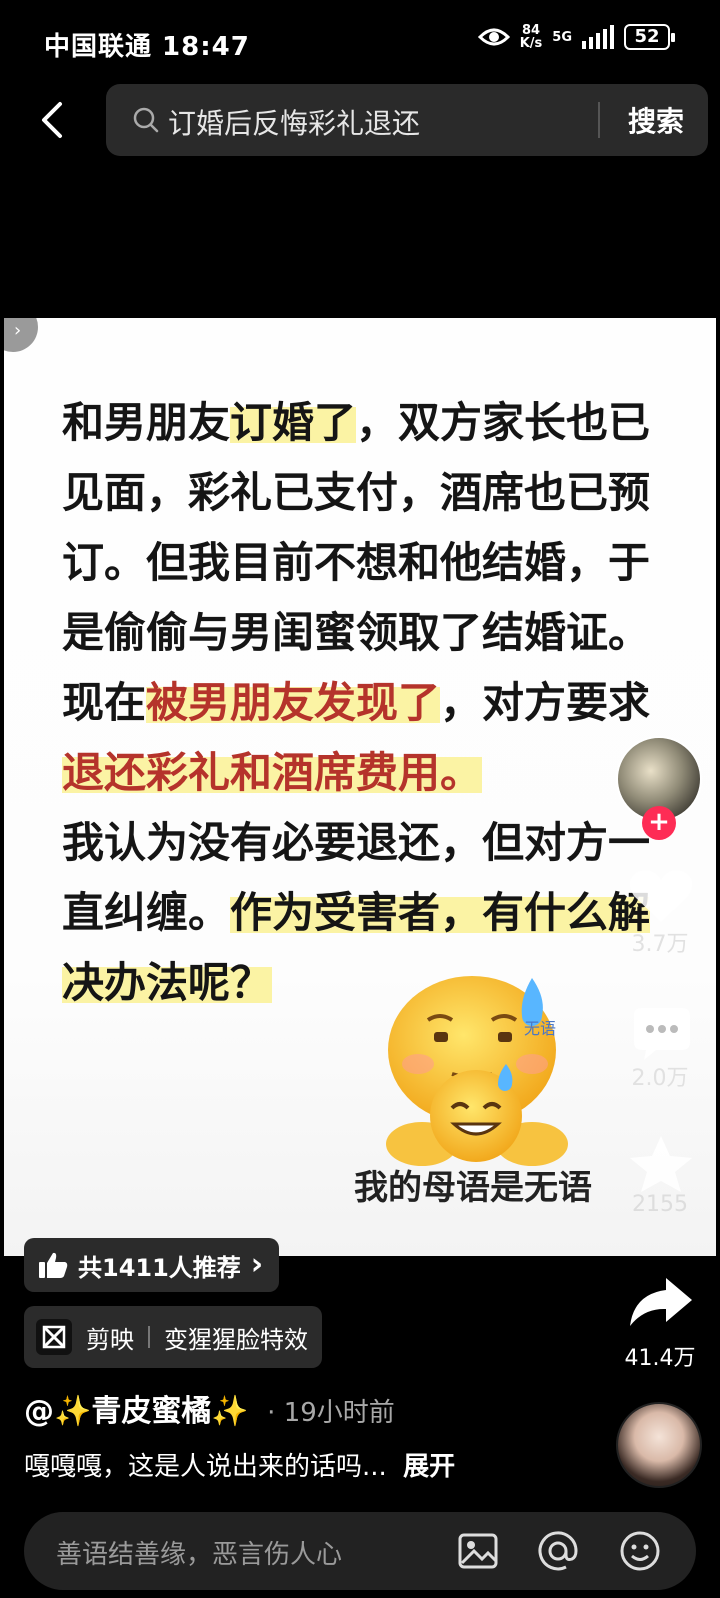  What do you see at coordinates (236, 1339) in the screenshot?
I see `jianying-effect: 变猩猩脸特效` at bounding box center [236, 1339].